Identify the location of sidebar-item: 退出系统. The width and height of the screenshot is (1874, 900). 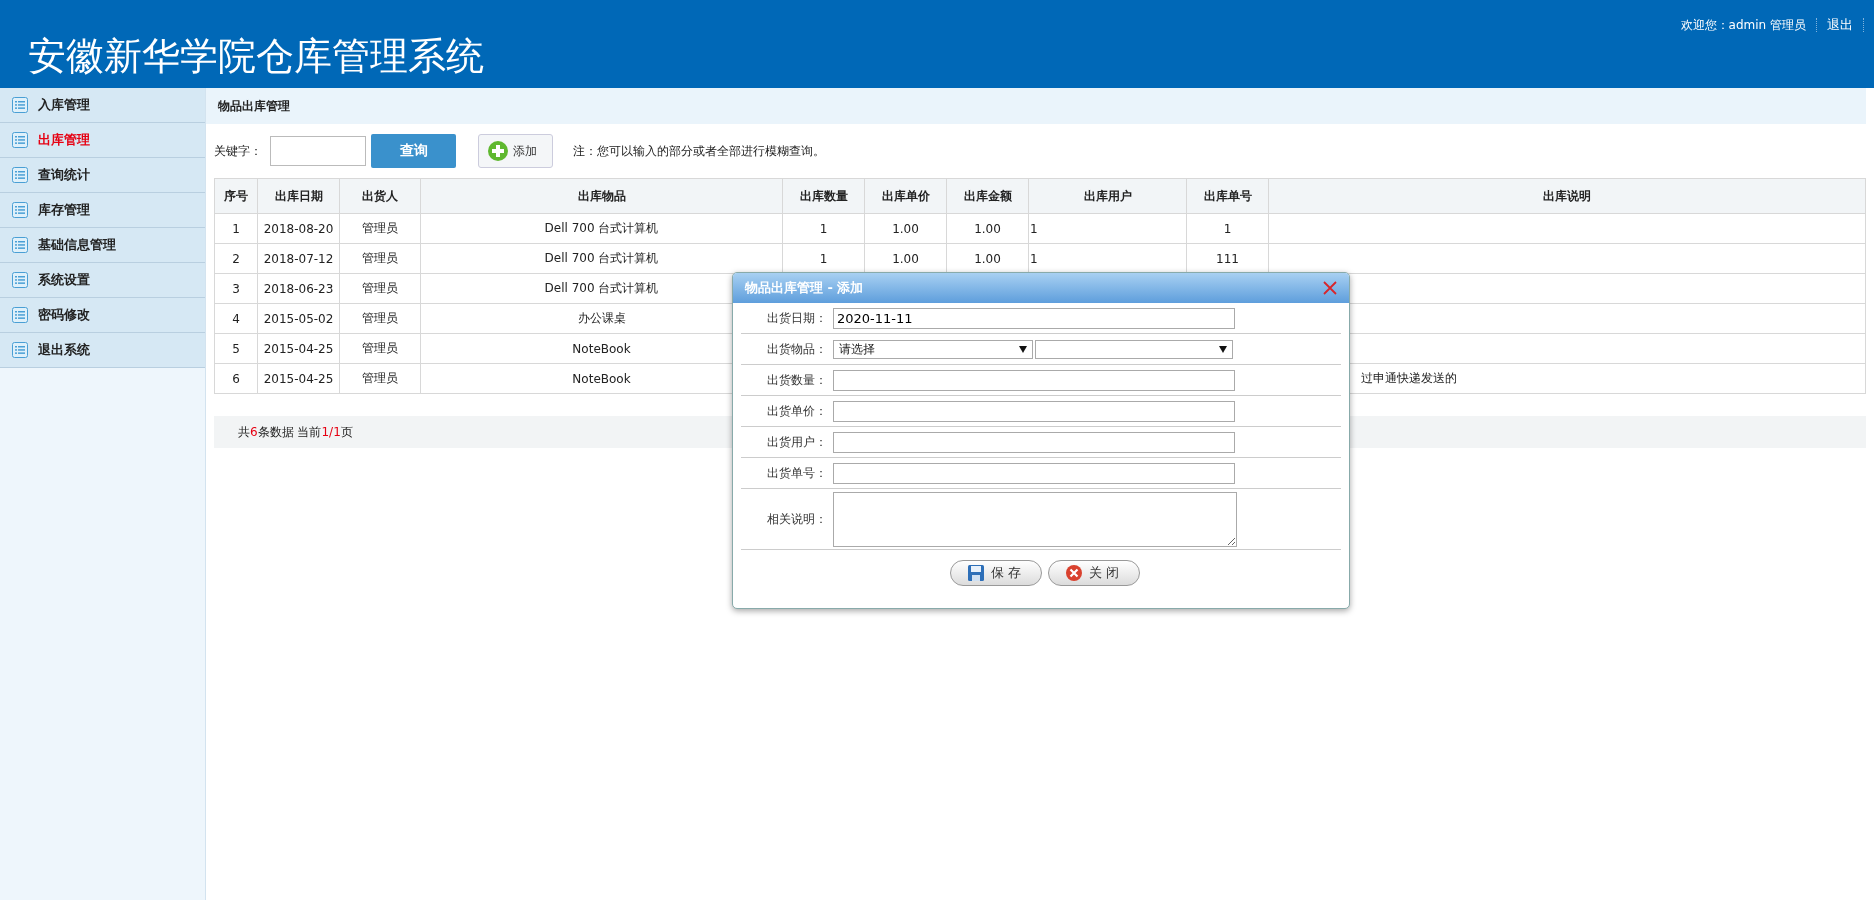
(102, 350).